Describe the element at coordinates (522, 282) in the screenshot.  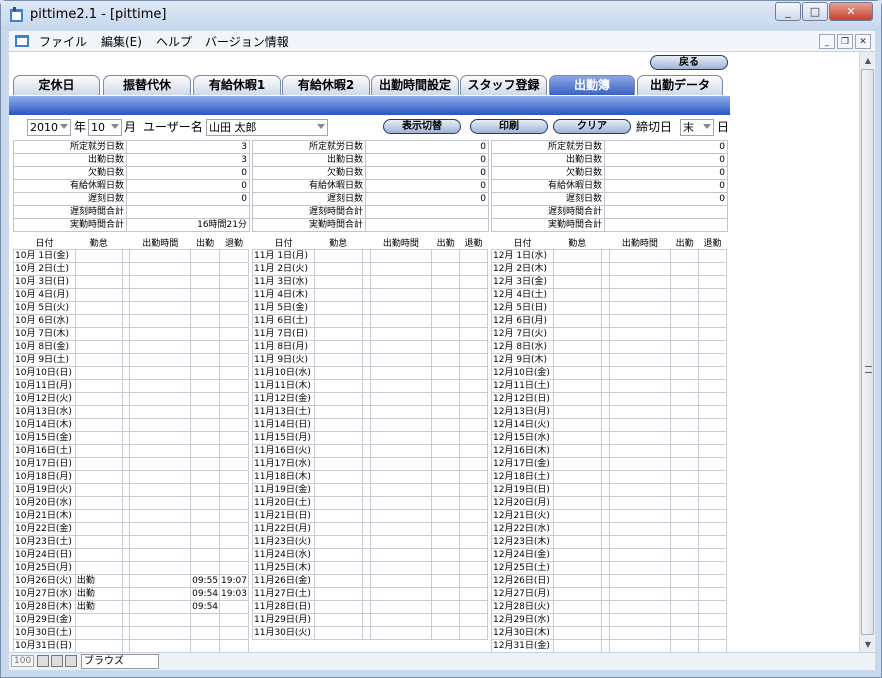
I see `date-cell: 12月 3日(金)` at that location.